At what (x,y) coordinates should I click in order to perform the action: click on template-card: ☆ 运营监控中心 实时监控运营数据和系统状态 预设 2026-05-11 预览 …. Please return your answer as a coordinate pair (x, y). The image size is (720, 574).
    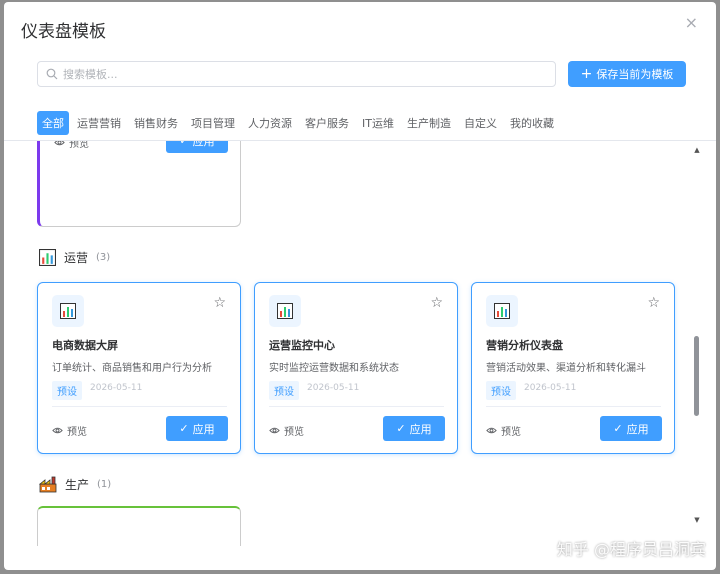
    Looking at the image, I should click on (356, 368).